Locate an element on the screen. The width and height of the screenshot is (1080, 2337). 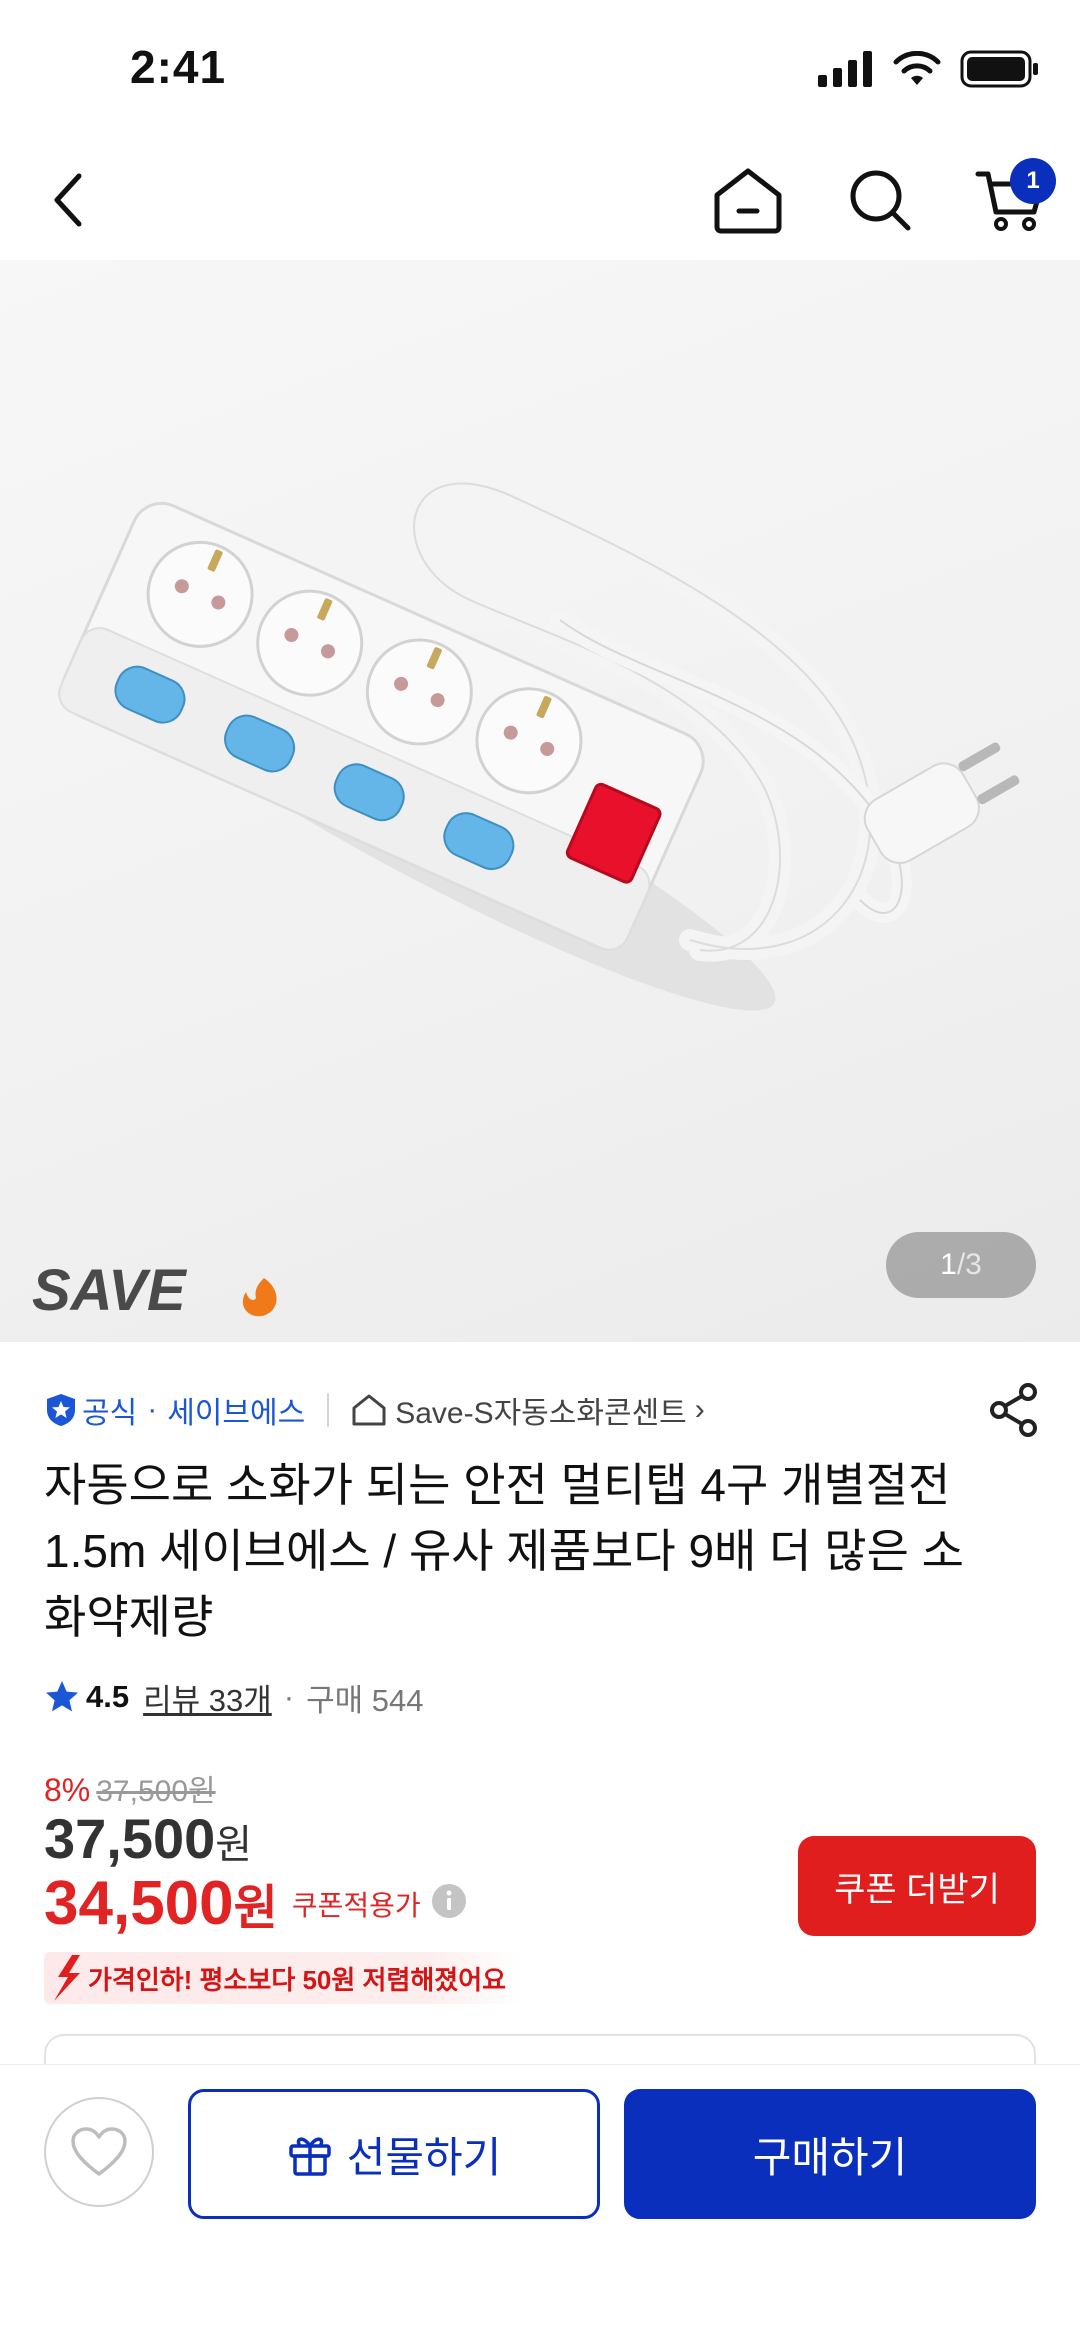
share-button is located at coordinates (1014, 1414).